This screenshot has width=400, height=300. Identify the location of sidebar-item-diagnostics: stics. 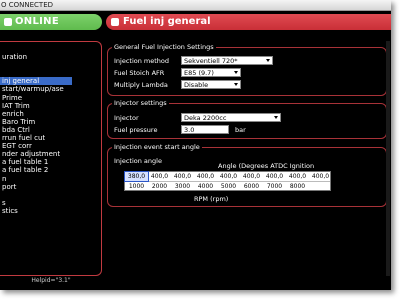
(50, 211).